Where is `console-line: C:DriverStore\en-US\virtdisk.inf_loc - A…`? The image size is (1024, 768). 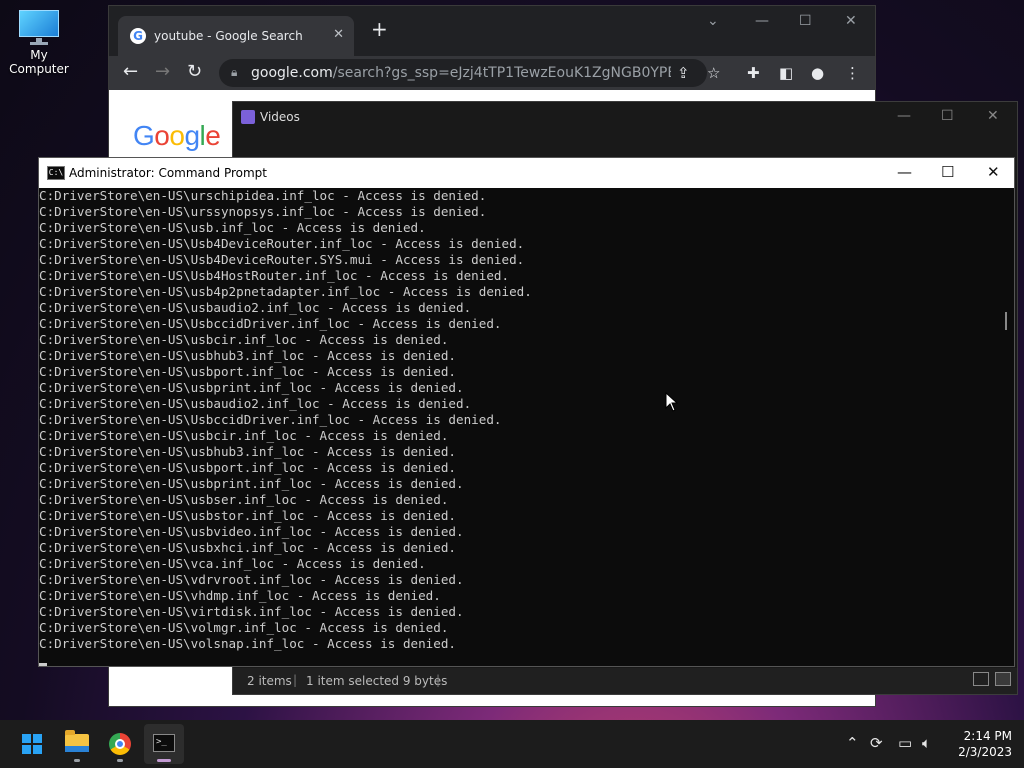
console-line: C:DriverStore\en-US\virtdisk.inf_loc - A… is located at coordinates (251, 611).